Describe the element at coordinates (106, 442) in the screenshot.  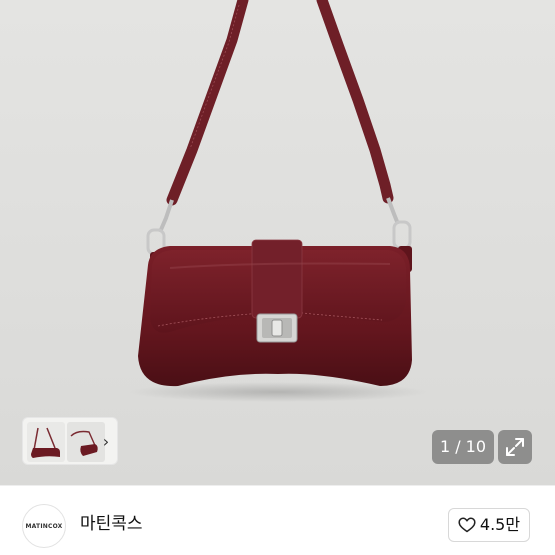
I see `chevron-right-icon: ›` at that location.